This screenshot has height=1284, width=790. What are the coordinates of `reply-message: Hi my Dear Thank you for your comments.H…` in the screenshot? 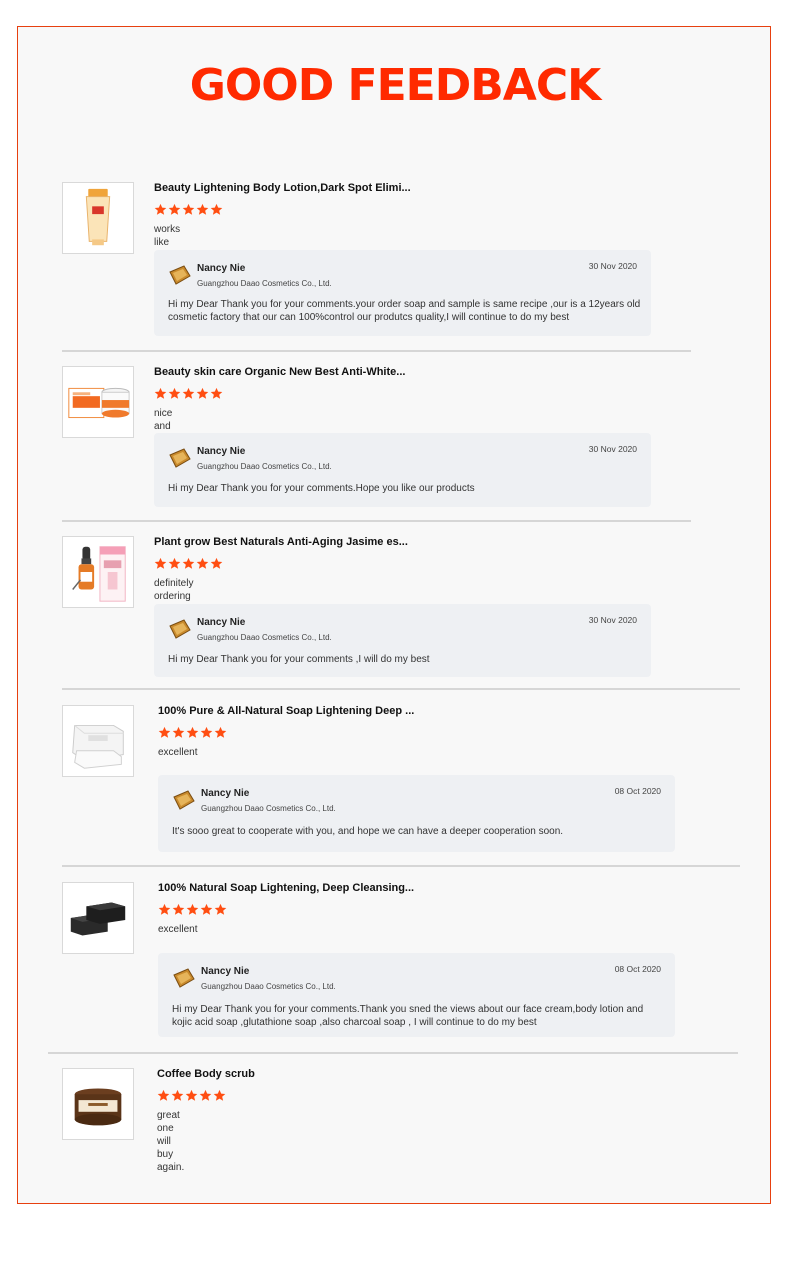 It's located at (321, 488).